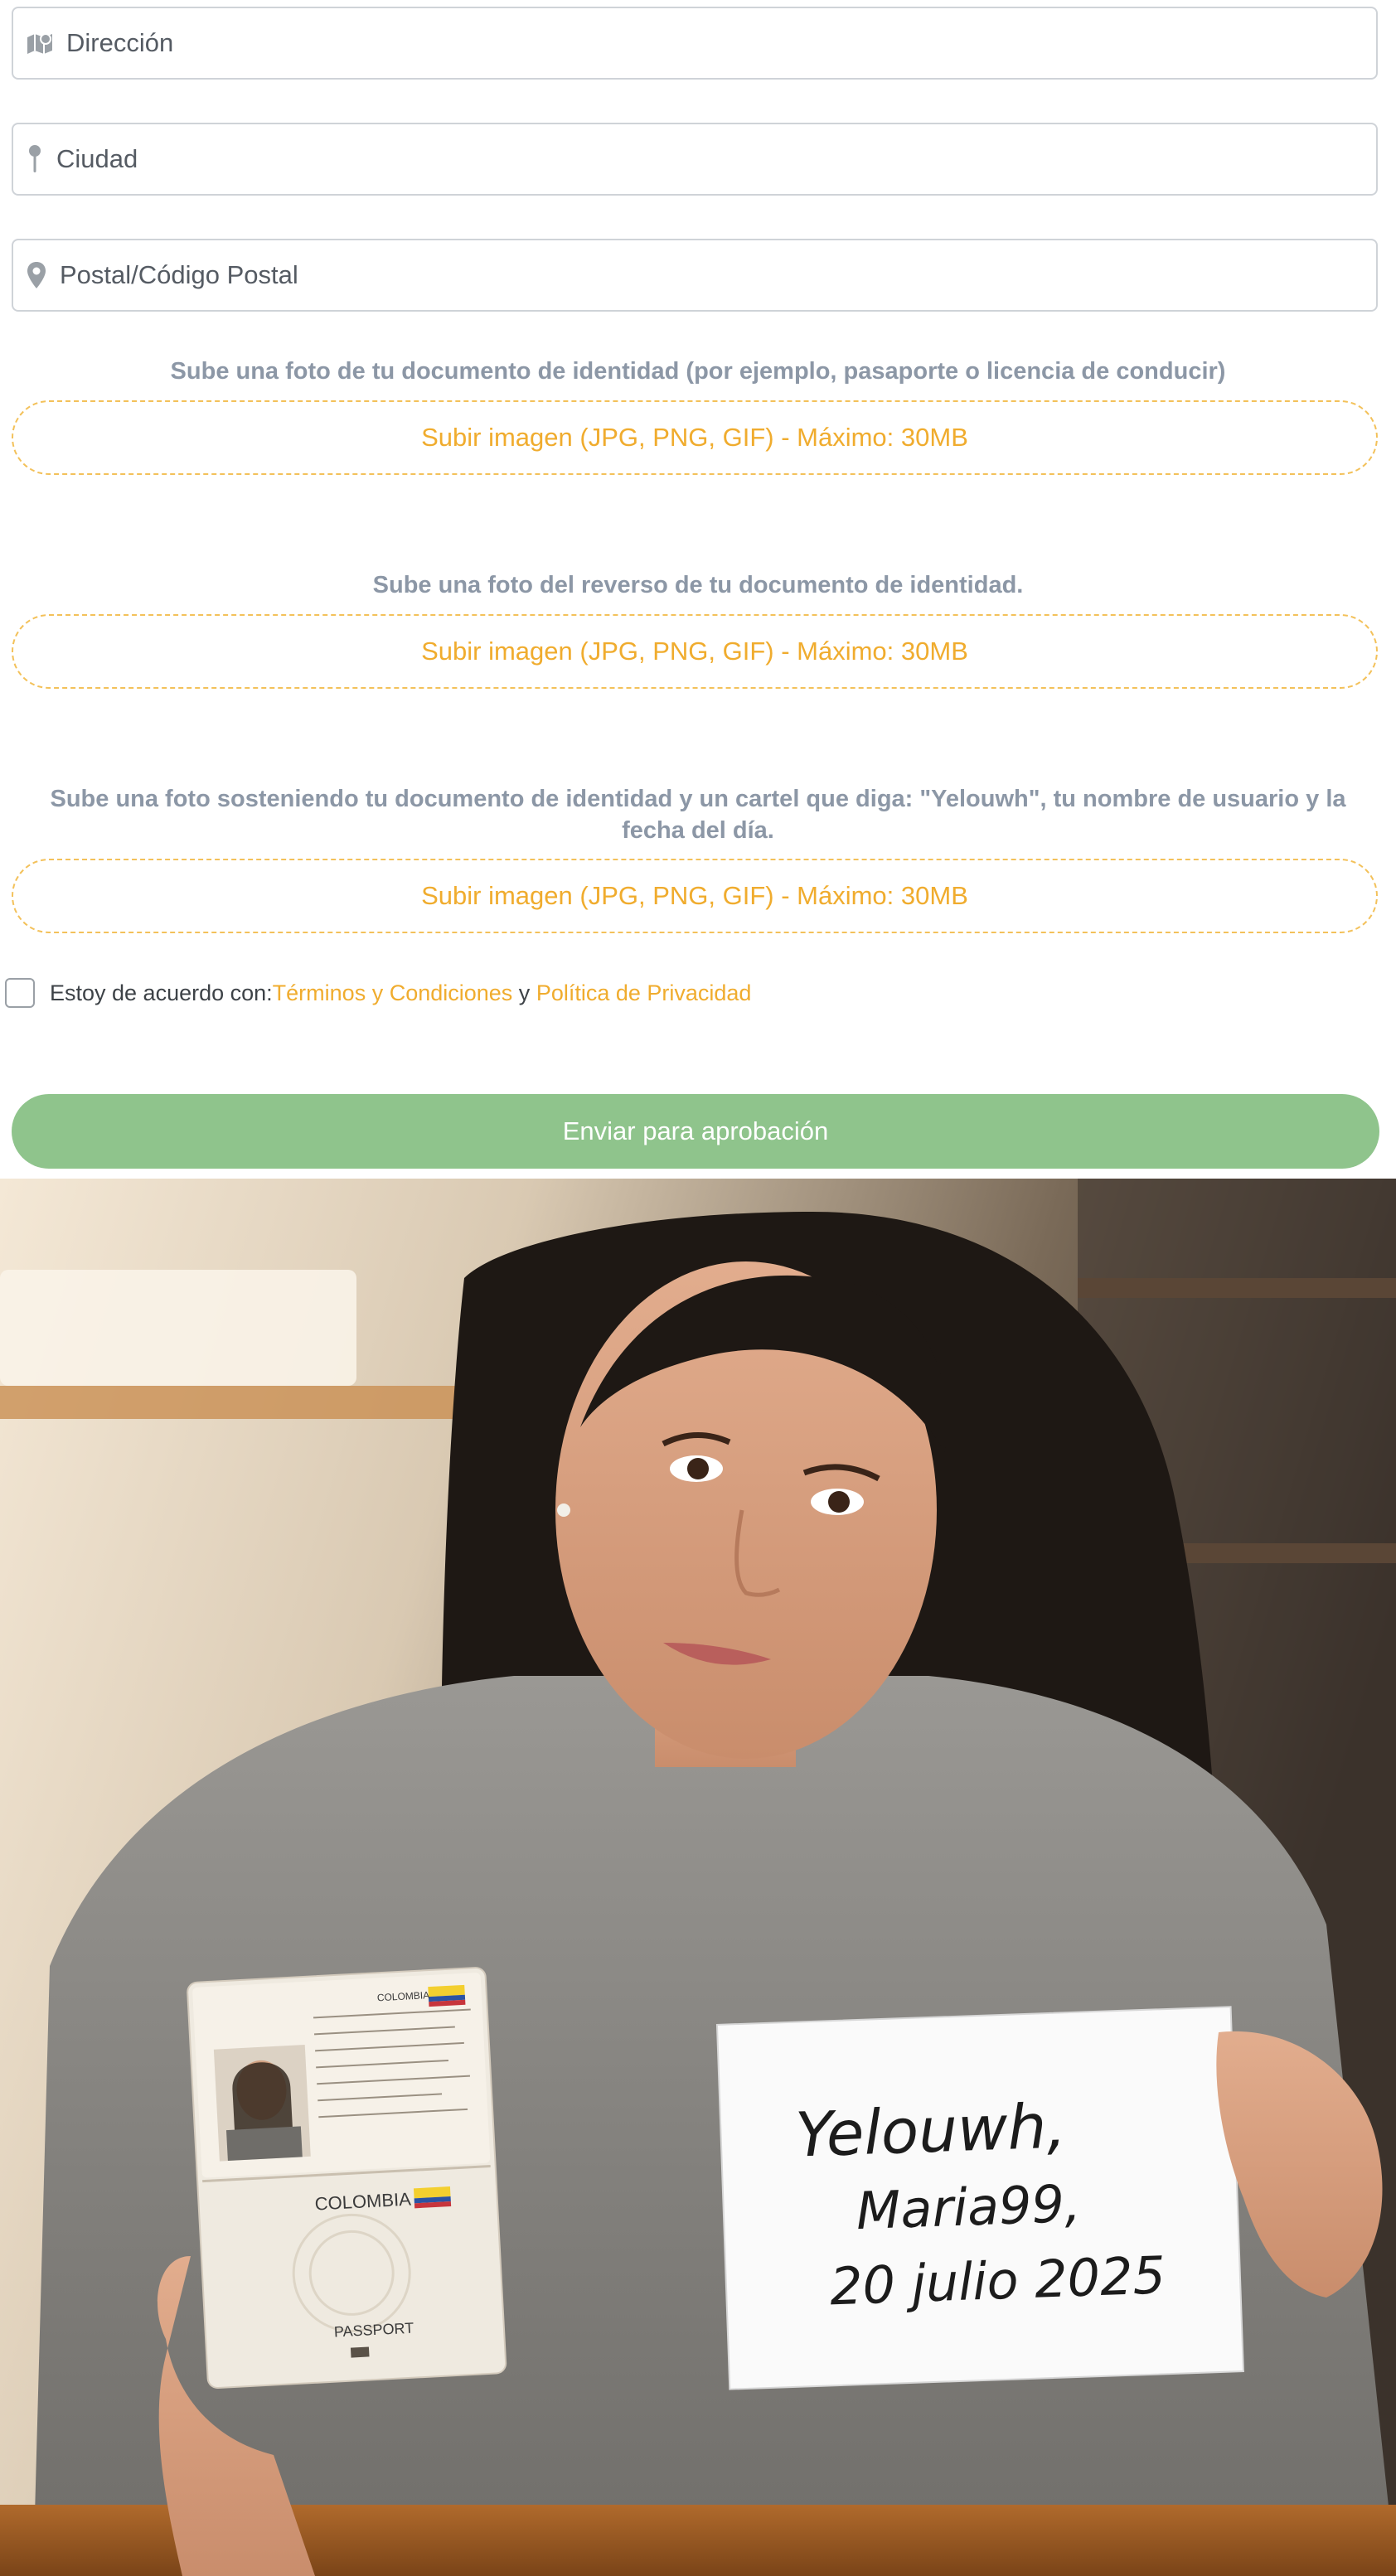 This screenshot has height=2576, width=1396. What do you see at coordinates (1237, 1288) in the screenshot?
I see `shelf-board` at bounding box center [1237, 1288].